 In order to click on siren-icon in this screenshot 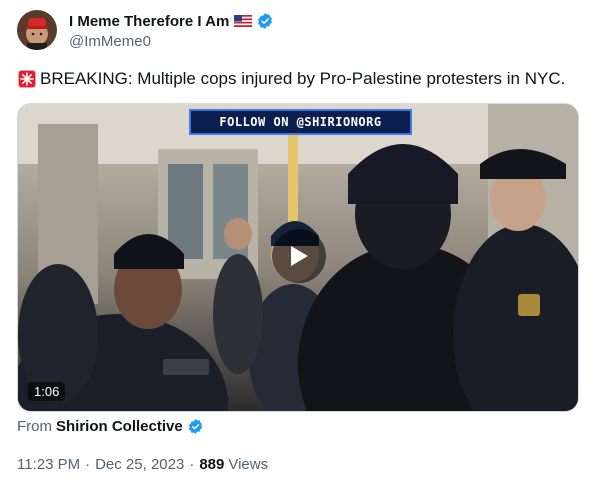, I will do `click(27, 79)`.